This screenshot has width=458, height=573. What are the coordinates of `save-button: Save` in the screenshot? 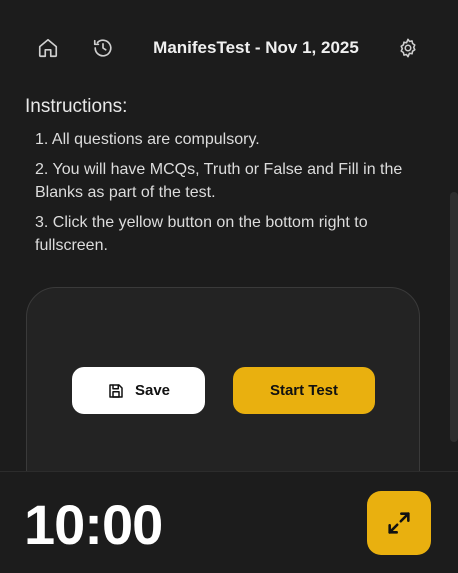 It's located at (138, 390).